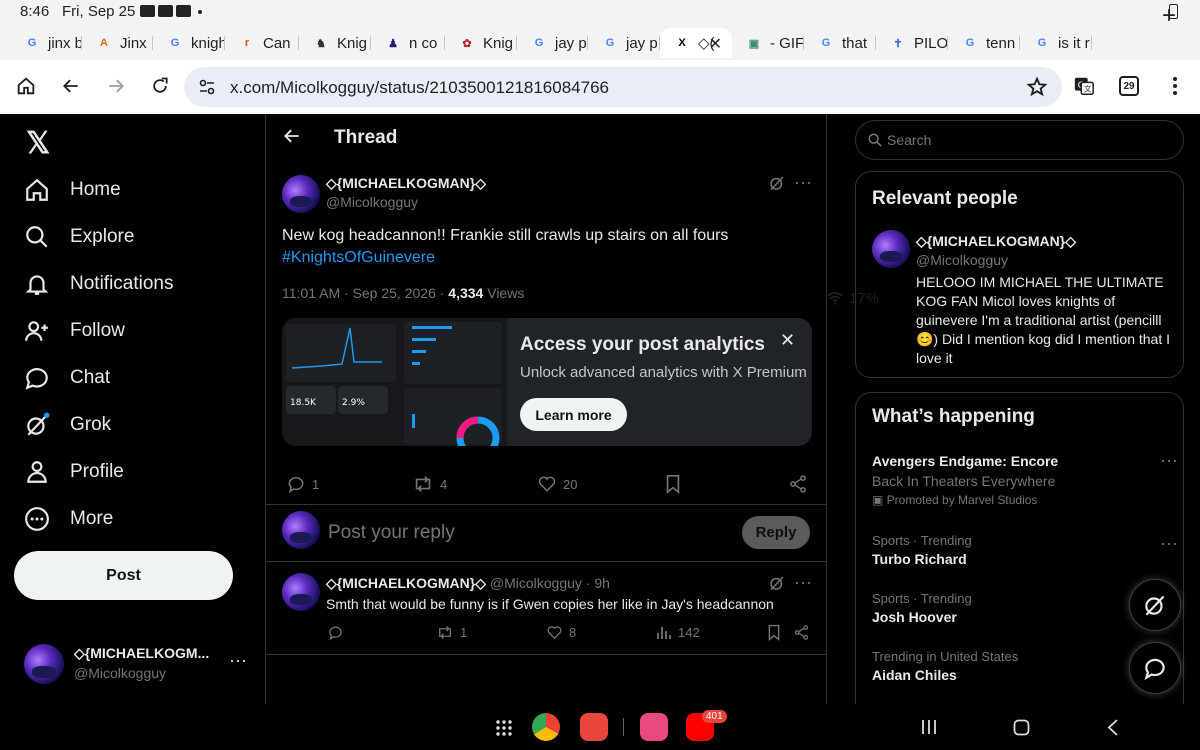 The image size is (1200, 750). Describe the element at coordinates (715, 44) in the screenshot. I see `close-tab-icon: ✕` at that location.